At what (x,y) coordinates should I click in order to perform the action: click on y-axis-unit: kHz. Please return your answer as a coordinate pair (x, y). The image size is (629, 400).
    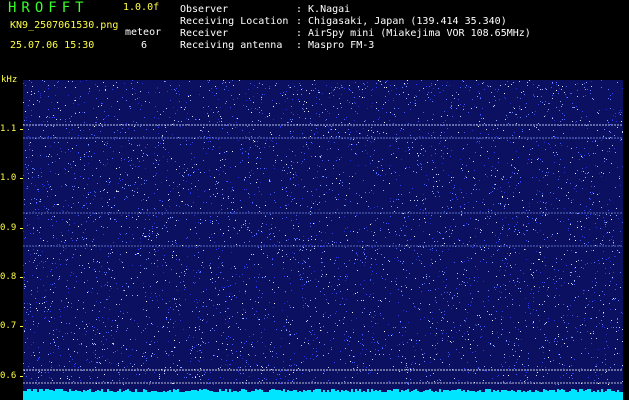
    Looking at the image, I should click on (9, 80).